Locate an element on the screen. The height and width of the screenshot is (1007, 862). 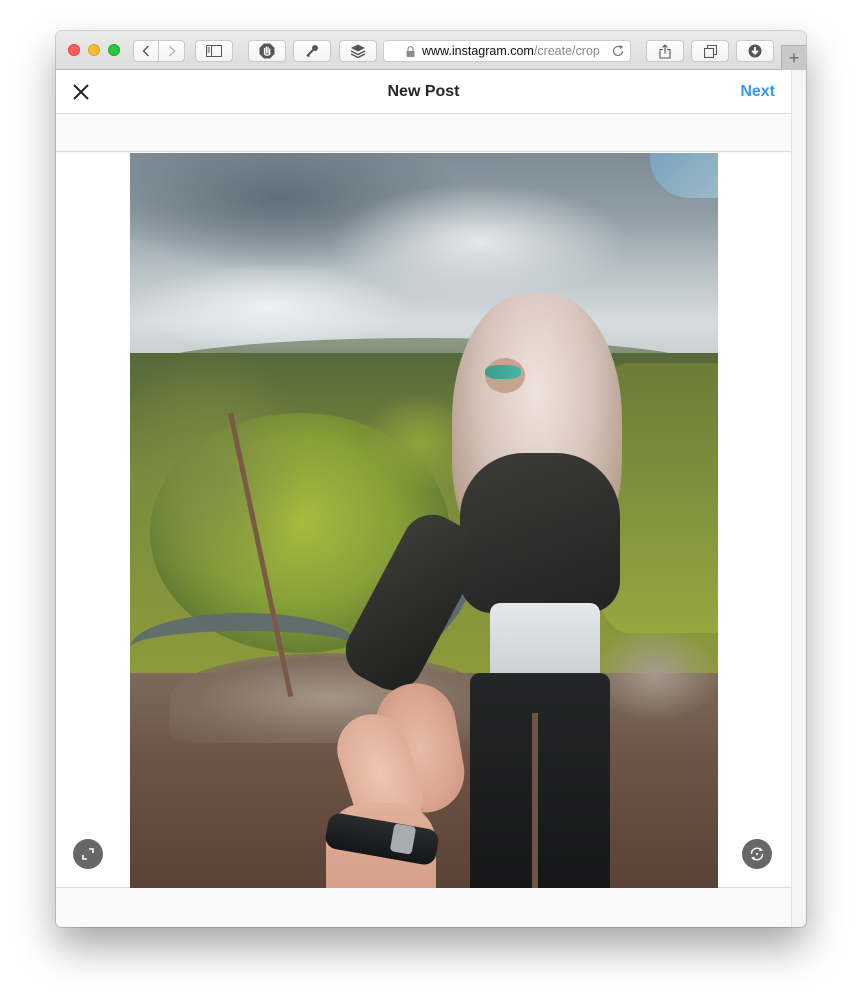
window-zoom-button is located at coordinates (114, 50).